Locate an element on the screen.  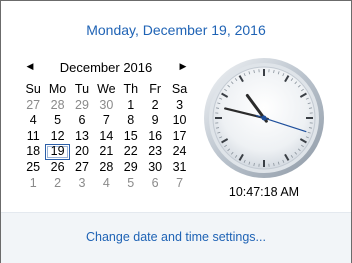
calendar-week-row: 18 19 20 21 22 23 24 is located at coordinates (106, 152).